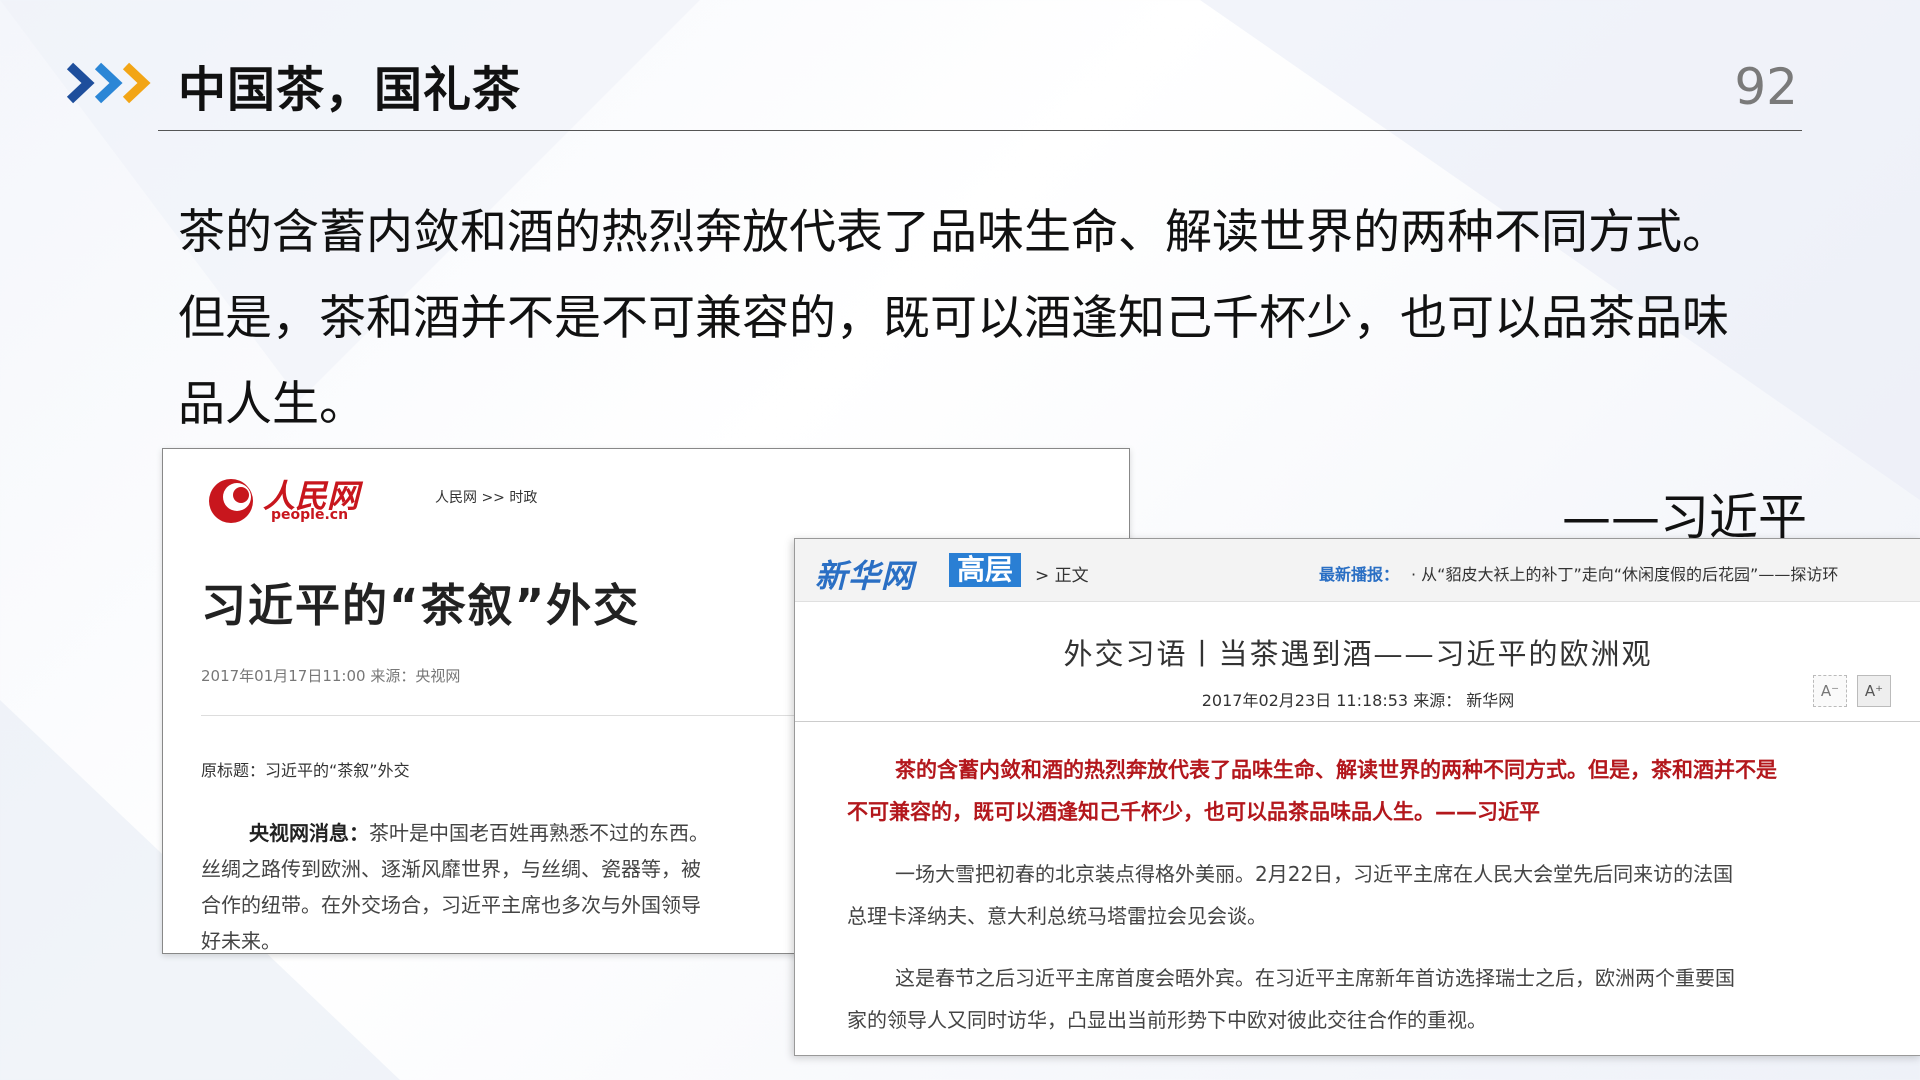  What do you see at coordinates (1358, 654) in the screenshot?
I see `article-title: 外交习语丨当茶遇到酒——习近平的欧洲观` at bounding box center [1358, 654].